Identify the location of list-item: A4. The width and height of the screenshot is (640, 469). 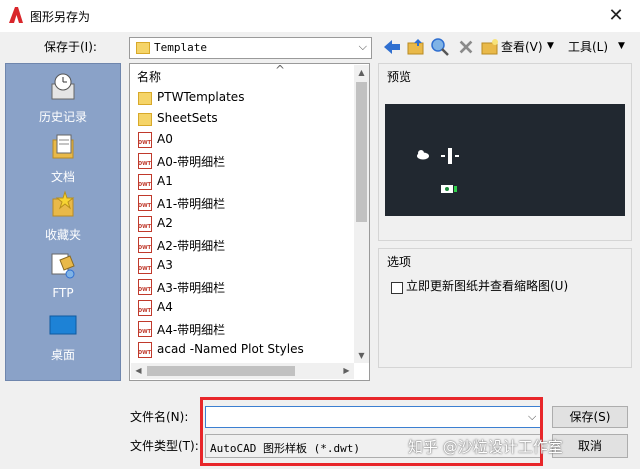
(246, 308).